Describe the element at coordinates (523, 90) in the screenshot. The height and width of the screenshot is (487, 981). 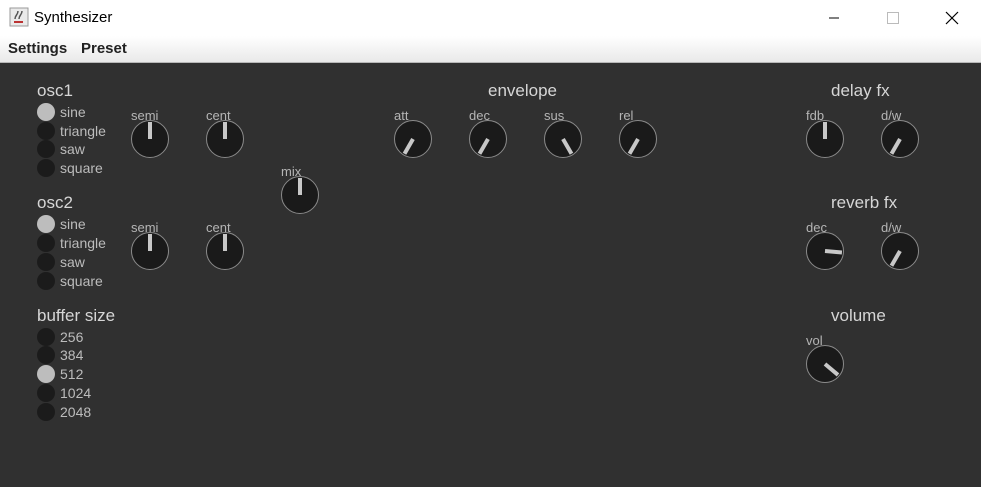
I see `envelope-title: envelope` at that location.